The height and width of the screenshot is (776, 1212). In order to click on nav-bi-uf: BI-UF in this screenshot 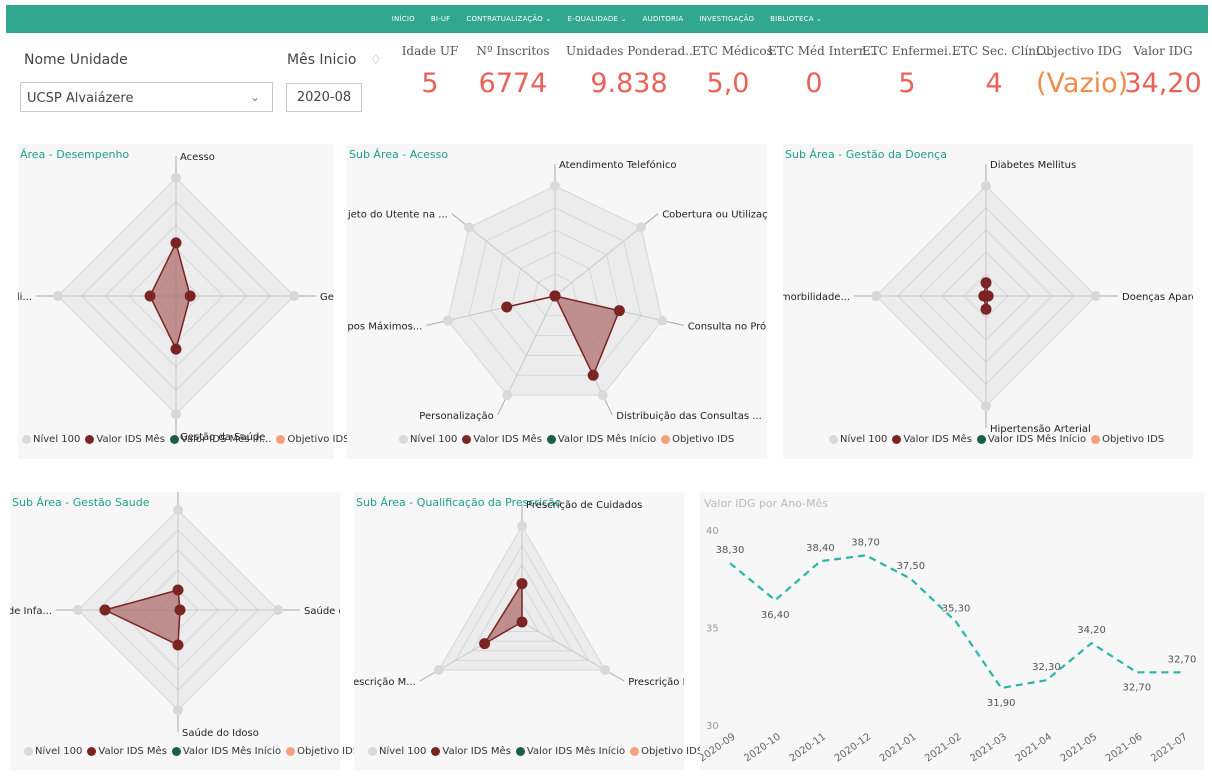, I will do `click(441, 19)`.